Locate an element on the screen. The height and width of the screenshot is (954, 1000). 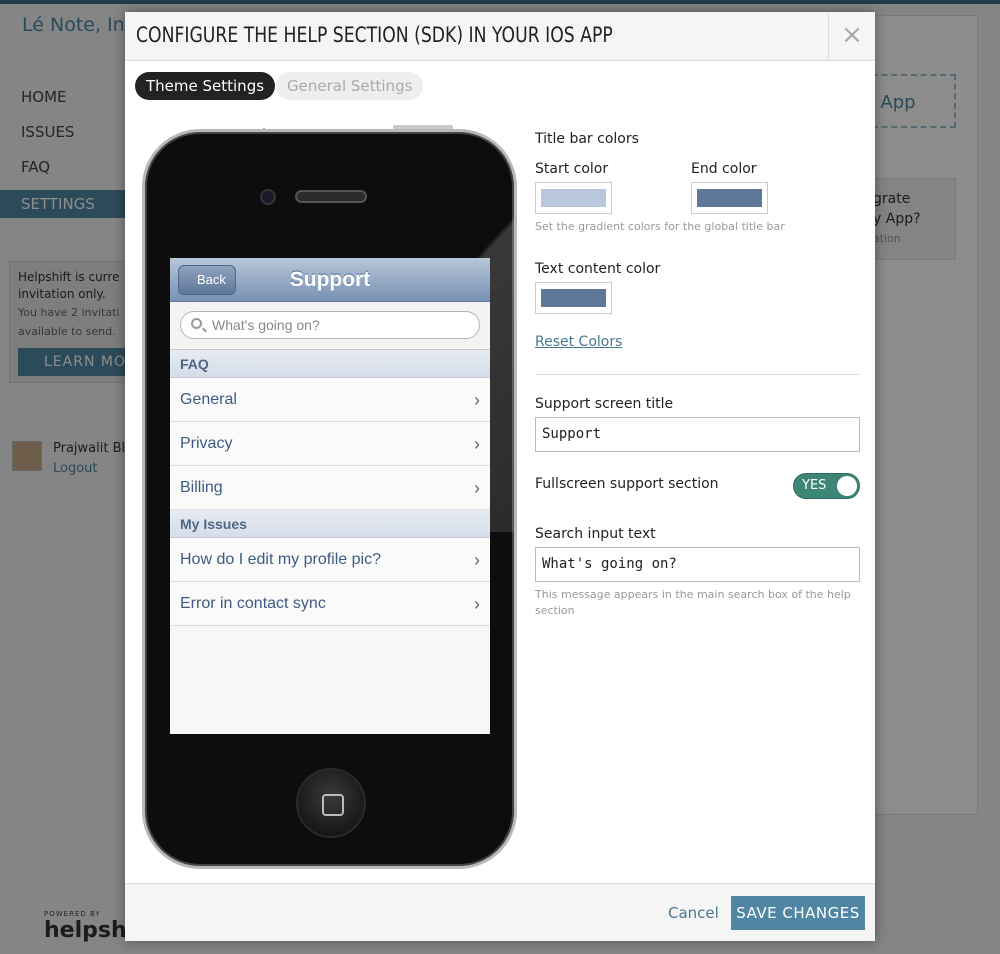
end-color-label: End color is located at coordinates (724, 169).